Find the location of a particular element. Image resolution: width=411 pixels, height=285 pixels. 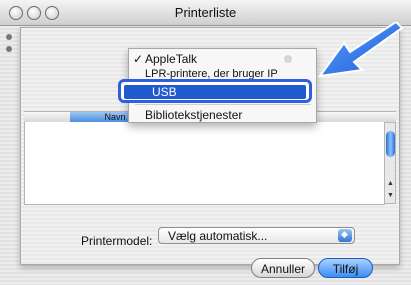

scroll-up-icon: ▲ is located at coordinates (390, 184).